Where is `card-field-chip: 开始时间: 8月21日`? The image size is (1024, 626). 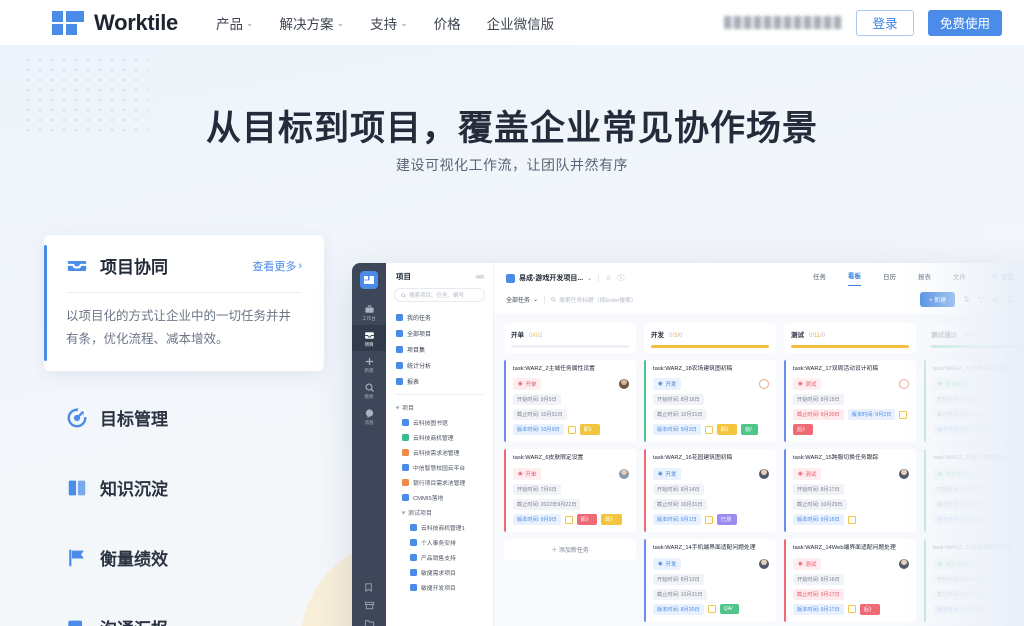 card-field-chip: 开始时间: 8月21日 is located at coordinates (958, 490).